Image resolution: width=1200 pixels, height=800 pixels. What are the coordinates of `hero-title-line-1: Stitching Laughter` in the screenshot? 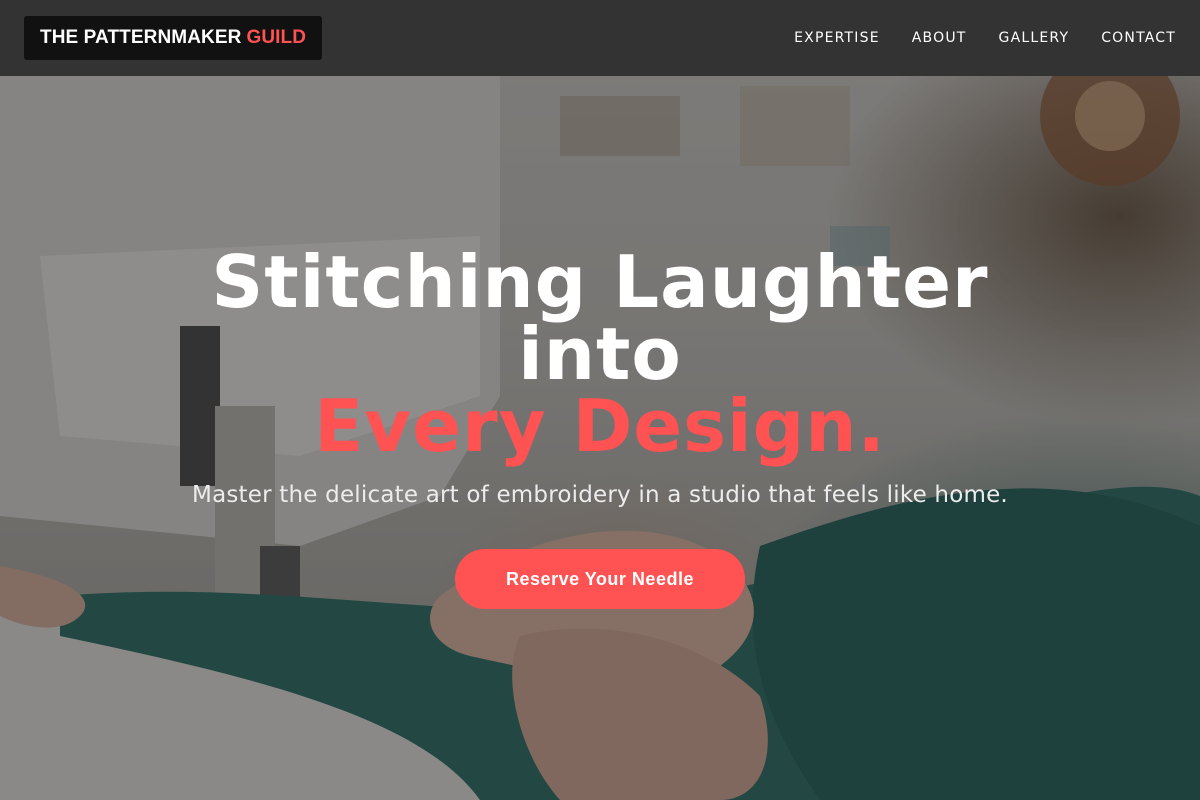 It's located at (600, 282).